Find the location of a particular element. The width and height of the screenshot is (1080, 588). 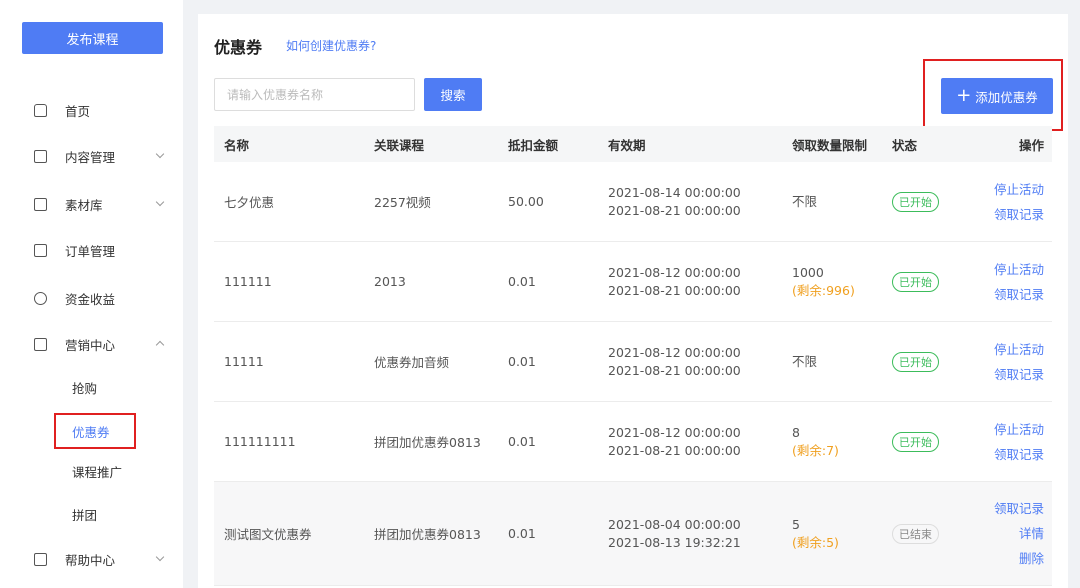

sidebar-item-label: 订单管理 is located at coordinates (90, 251).